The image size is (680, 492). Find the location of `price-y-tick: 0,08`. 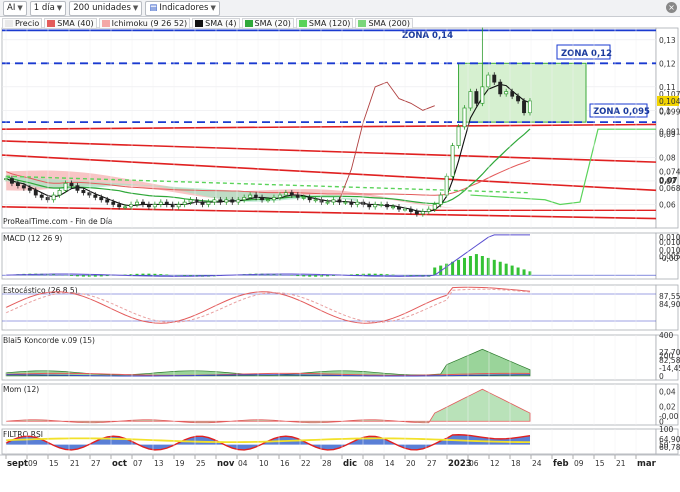

price-y-tick: 0,08 is located at coordinates (667, 157).